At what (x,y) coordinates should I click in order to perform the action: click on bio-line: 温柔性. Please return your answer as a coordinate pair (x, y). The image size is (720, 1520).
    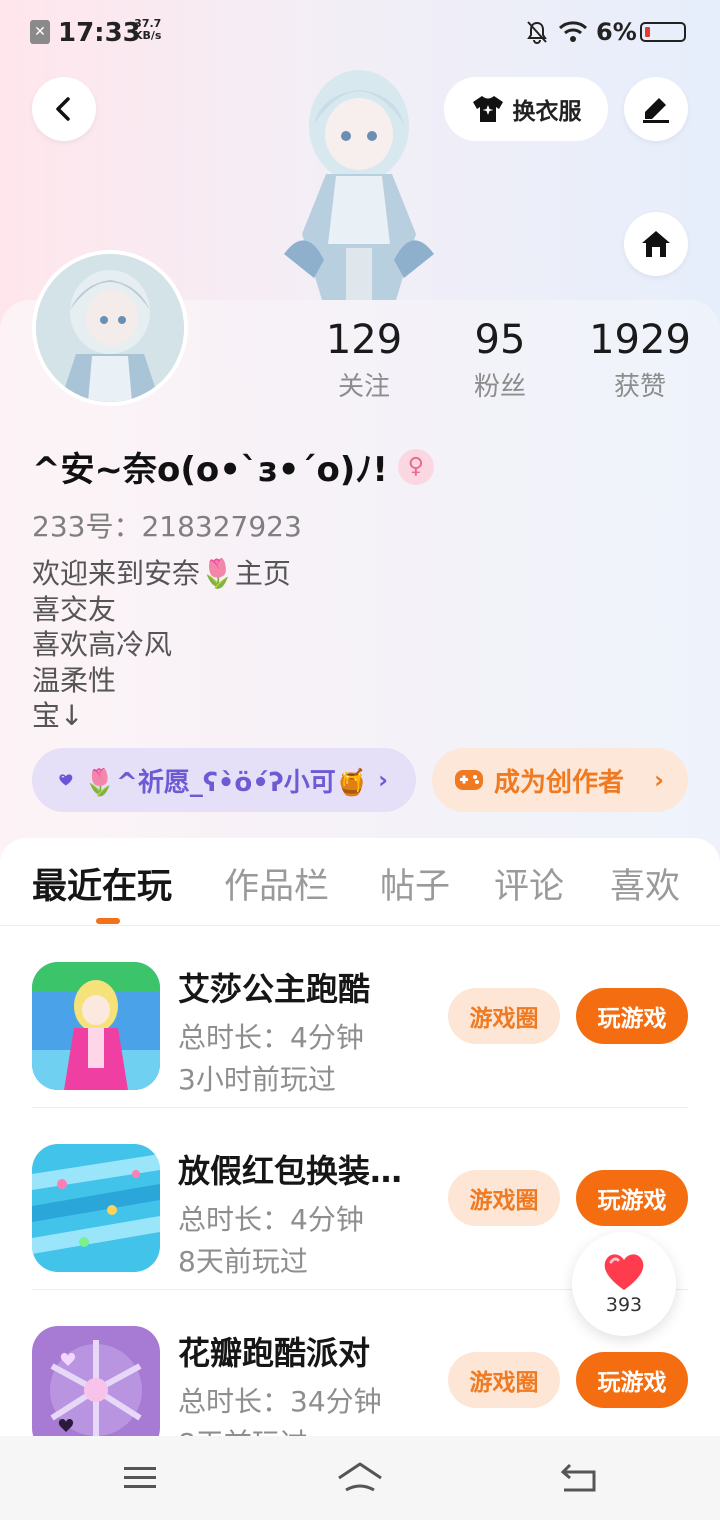
    Looking at the image, I should click on (74, 680).